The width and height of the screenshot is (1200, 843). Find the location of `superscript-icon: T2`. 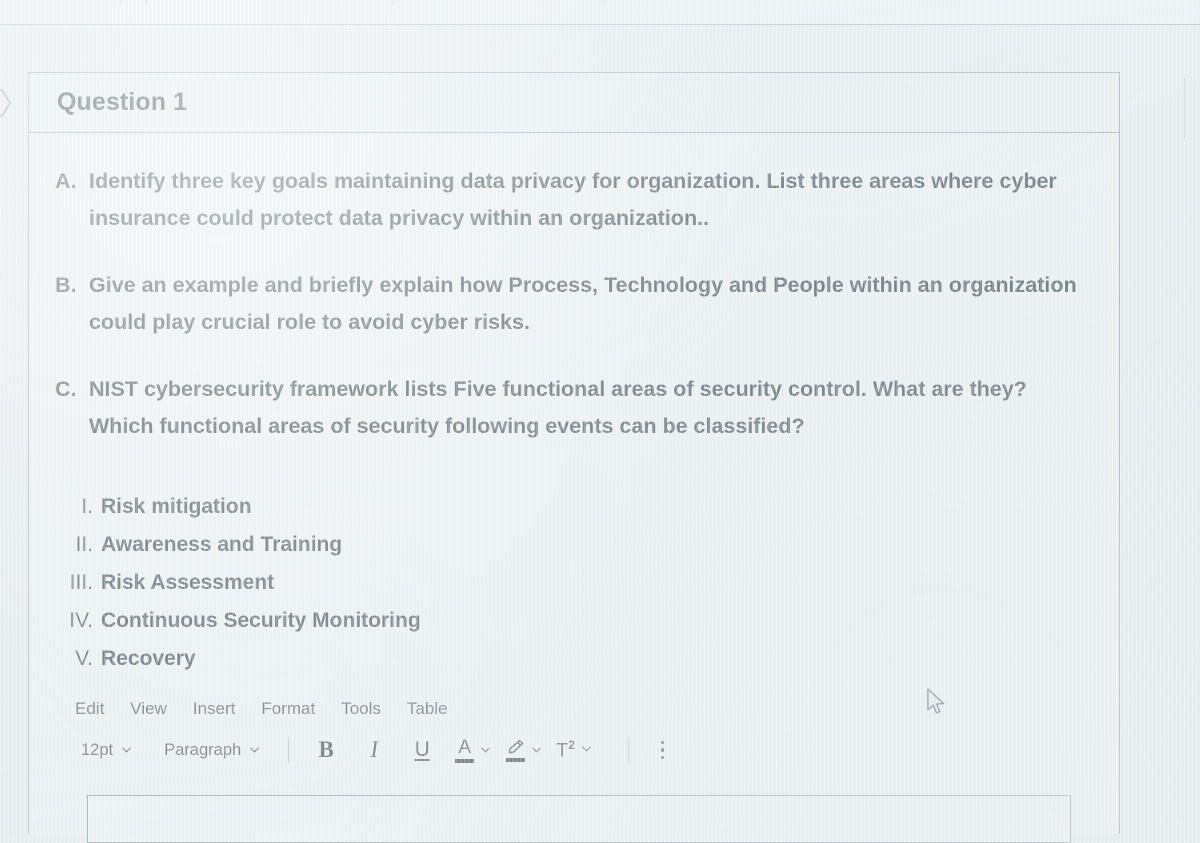

superscript-icon: T2 is located at coordinates (565, 750).